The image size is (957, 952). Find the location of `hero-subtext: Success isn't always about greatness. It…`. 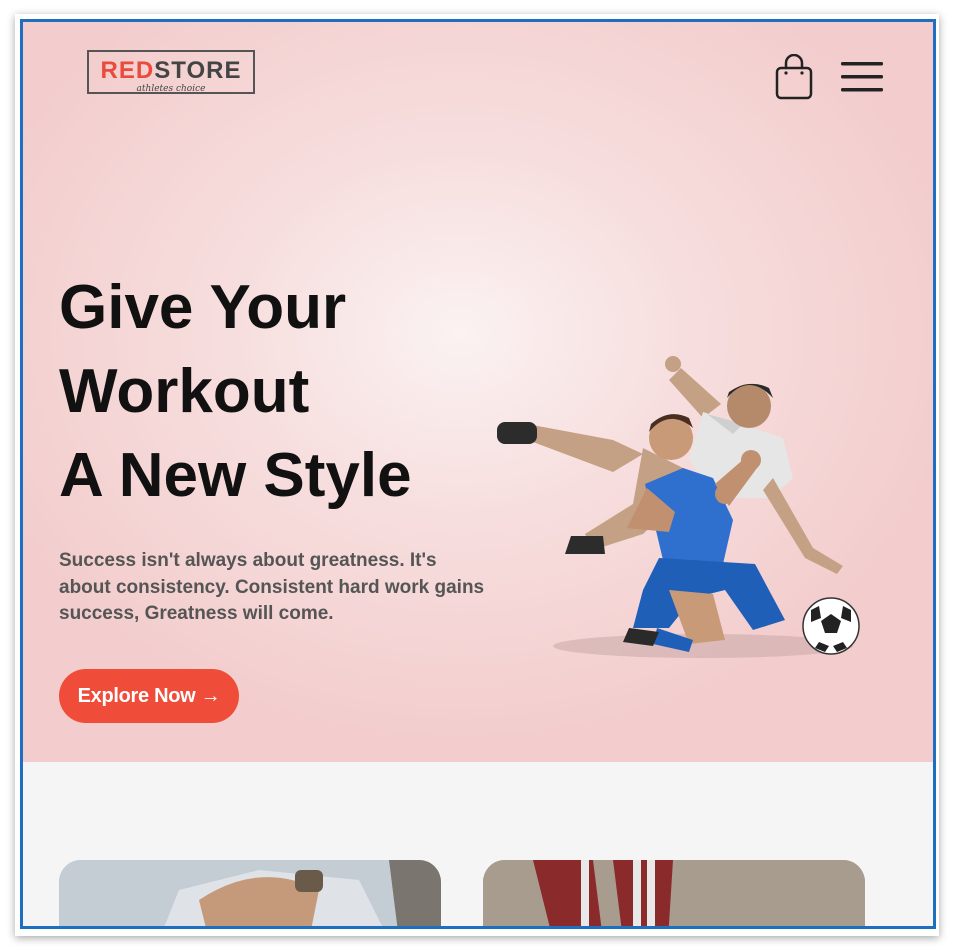

hero-subtext: Success isn't always about greatness. It… is located at coordinates (272, 587).